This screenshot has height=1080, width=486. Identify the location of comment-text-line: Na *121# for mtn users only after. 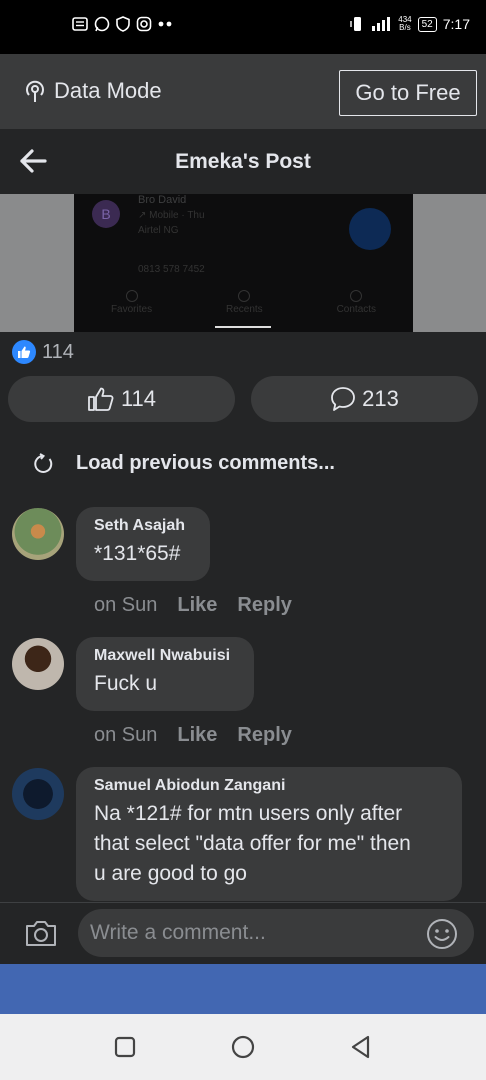
(248, 813).